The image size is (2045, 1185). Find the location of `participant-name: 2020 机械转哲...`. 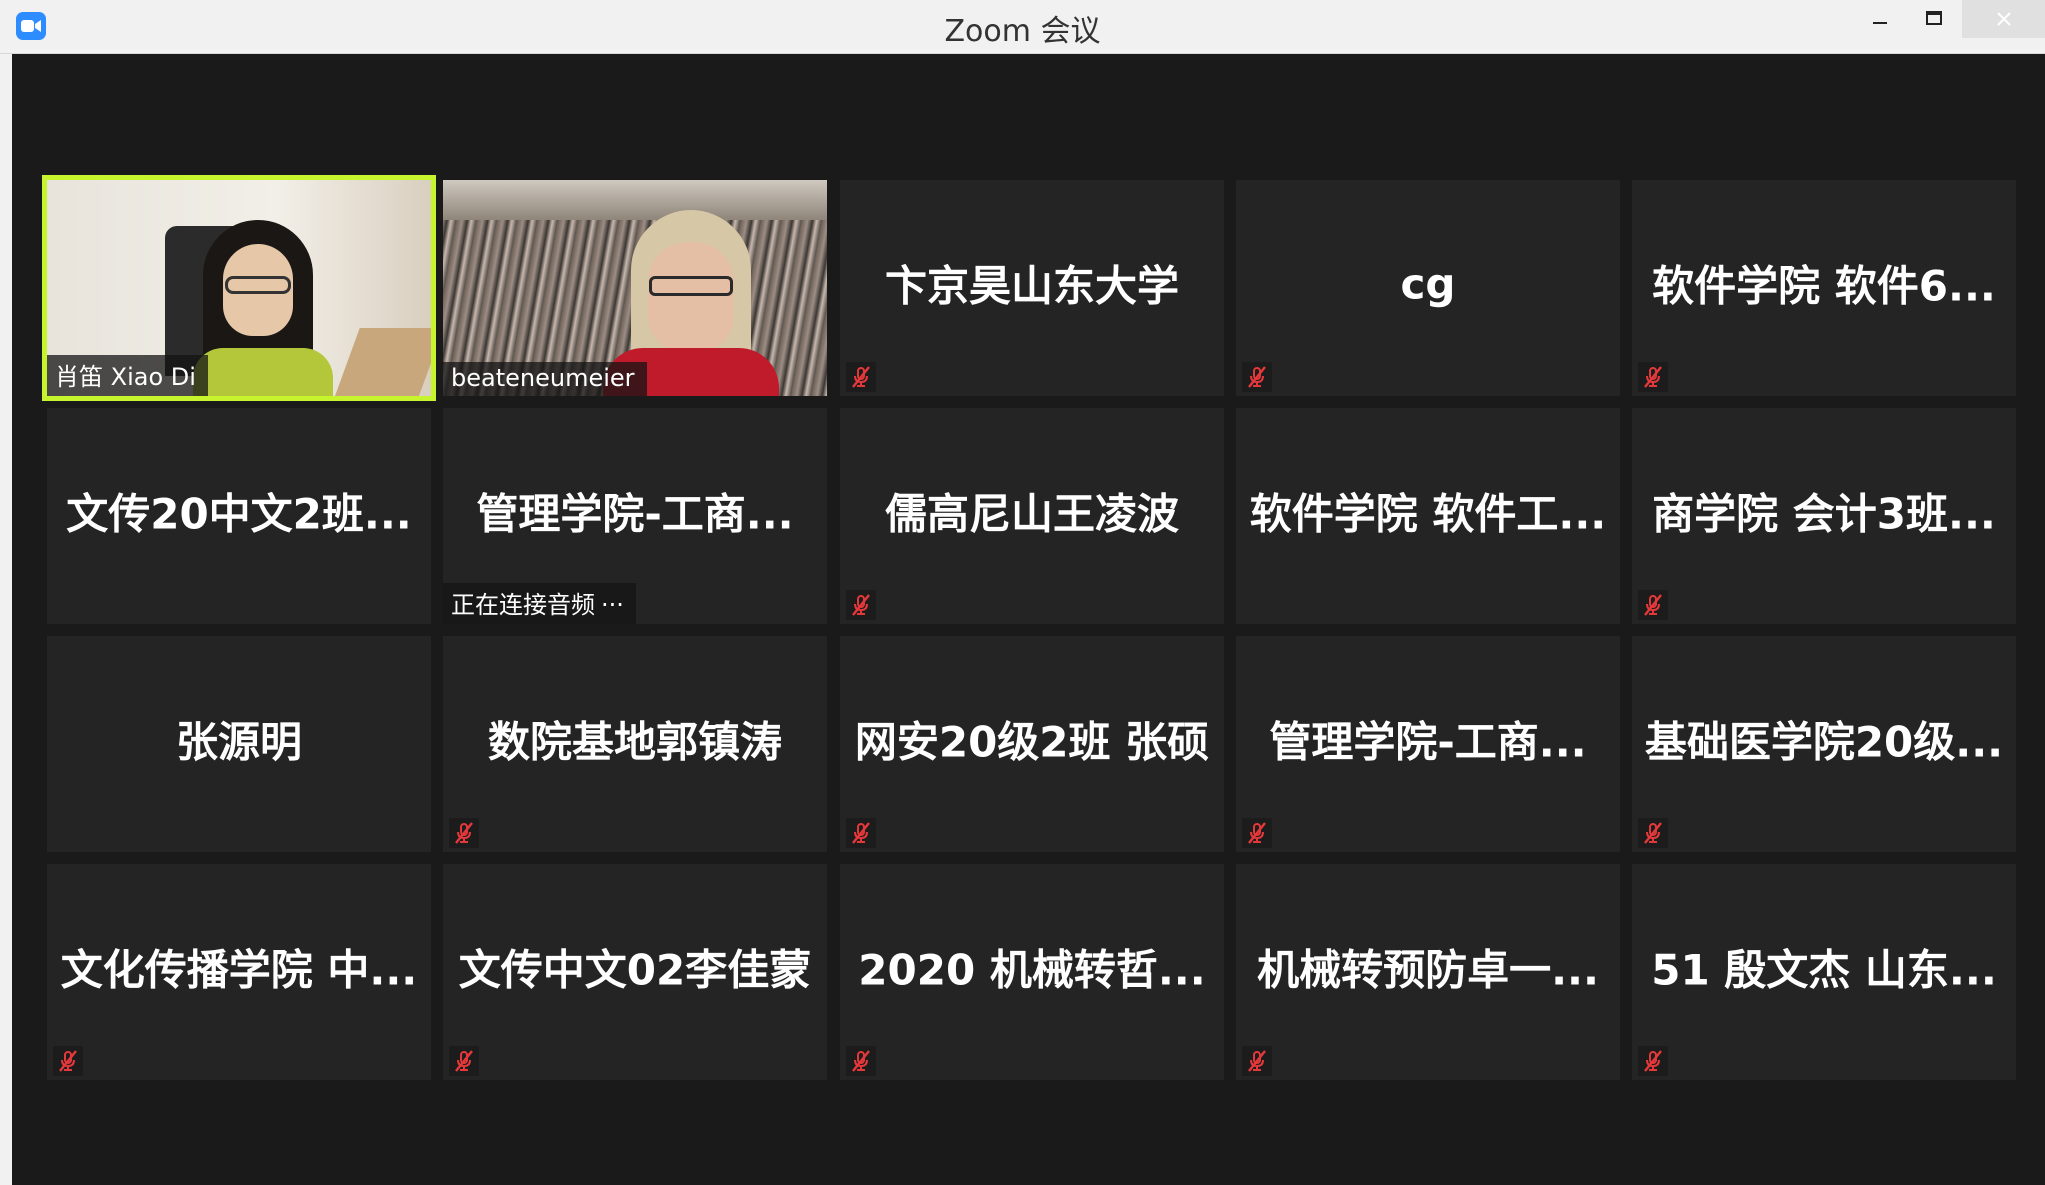

participant-name: 2020 机械转哲... is located at coordinates (1032, 970).